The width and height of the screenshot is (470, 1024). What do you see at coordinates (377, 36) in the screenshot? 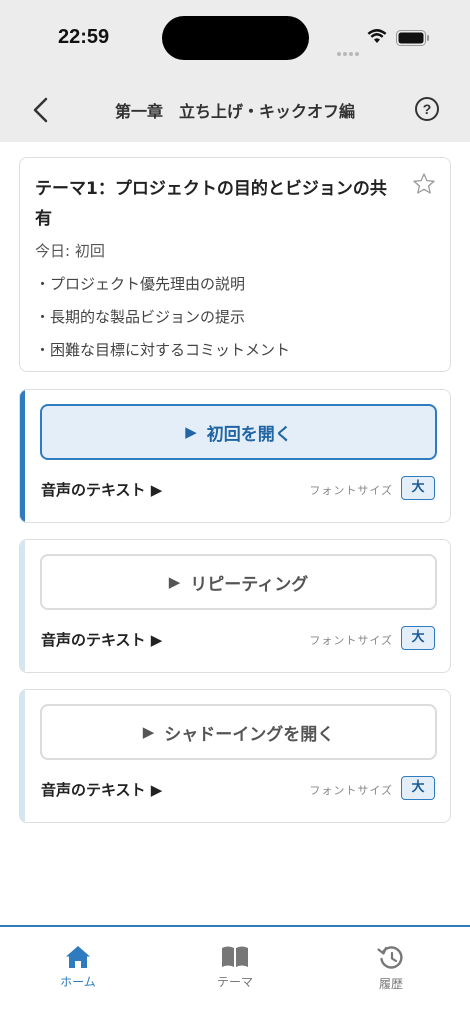
I see `wifi-icon` at bounding box center [377, 36].